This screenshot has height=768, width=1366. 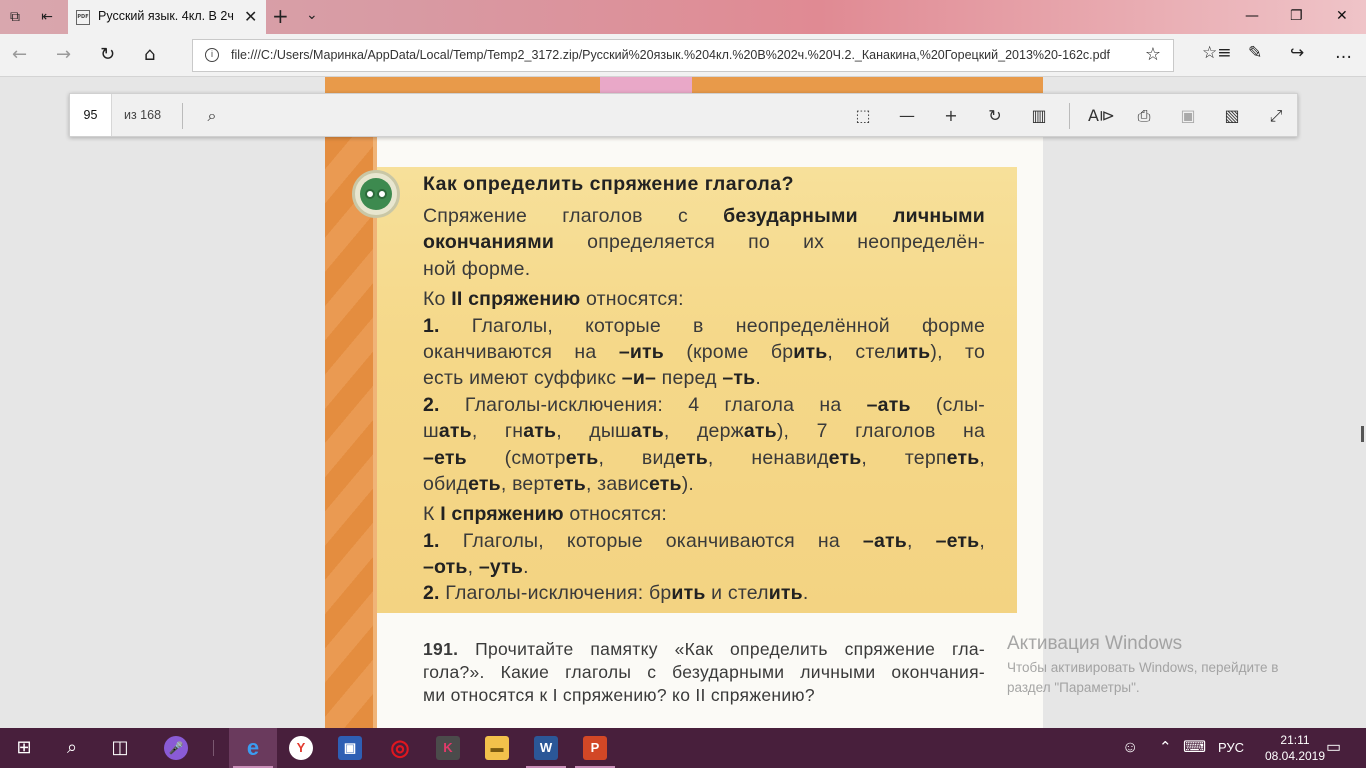 I want to click on page-side-decoration, so click(x=351, y=431).